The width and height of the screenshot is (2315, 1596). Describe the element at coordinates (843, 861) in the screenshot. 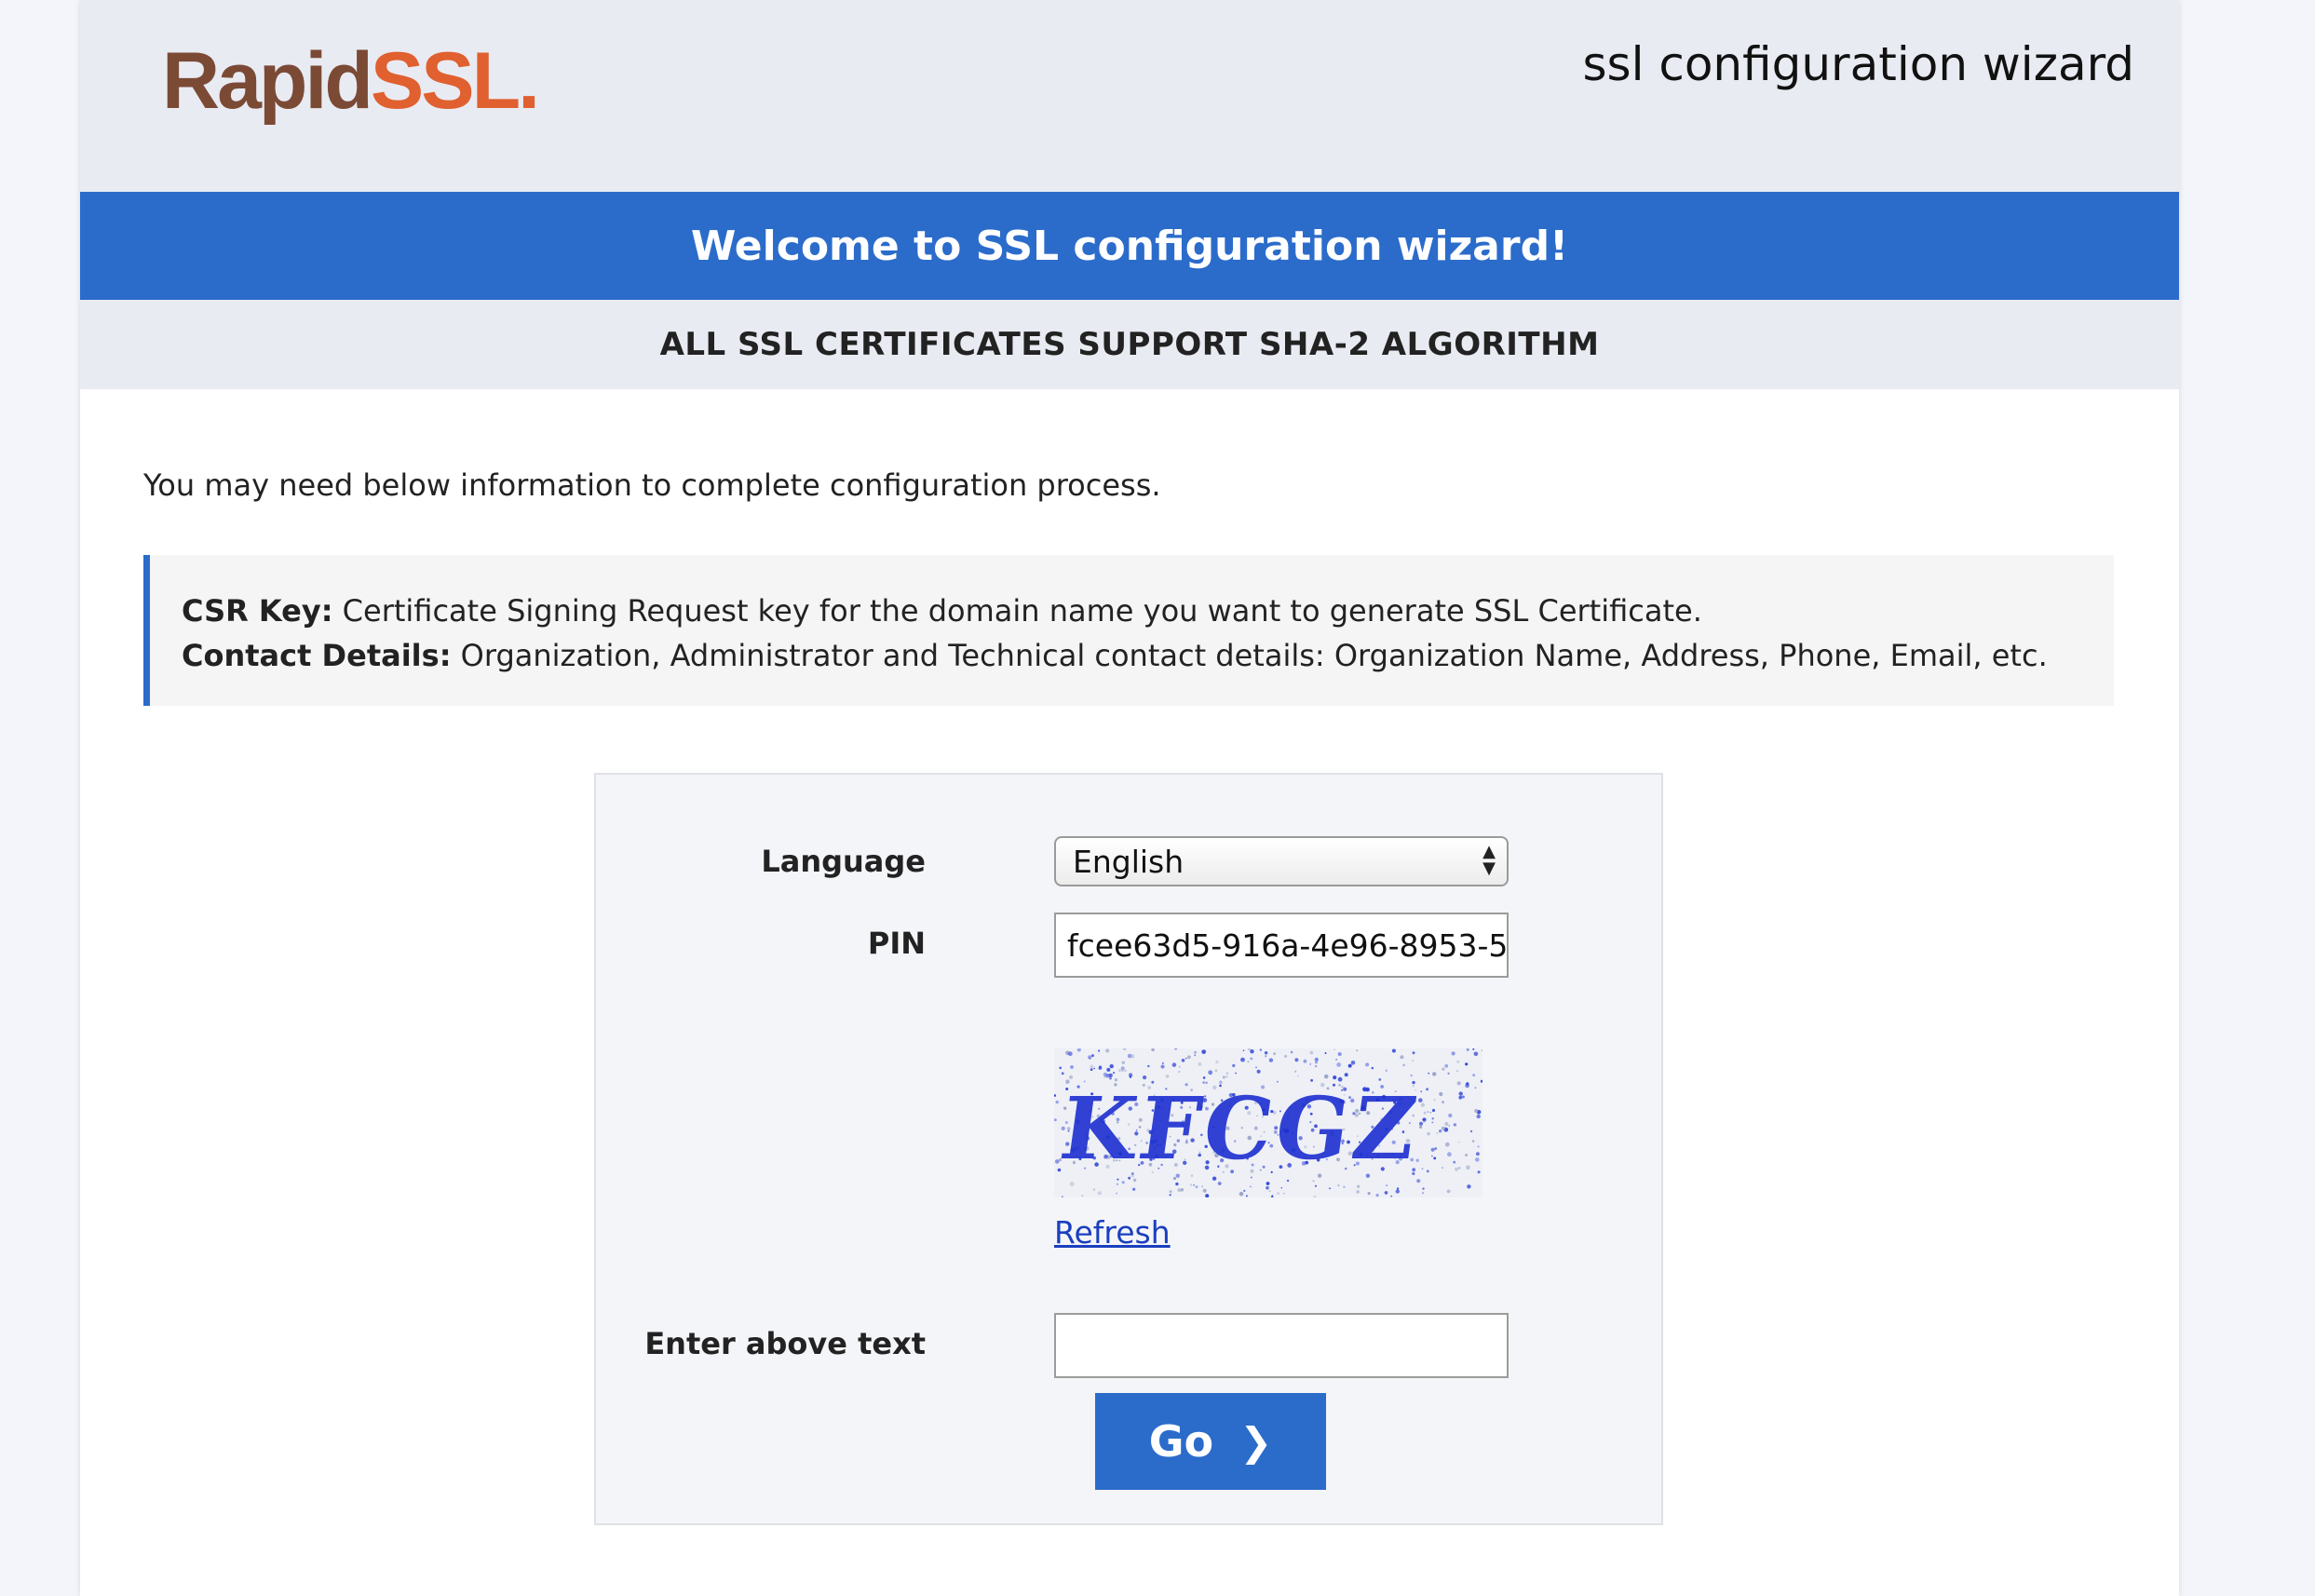

I see `language-label: Language` at that location.